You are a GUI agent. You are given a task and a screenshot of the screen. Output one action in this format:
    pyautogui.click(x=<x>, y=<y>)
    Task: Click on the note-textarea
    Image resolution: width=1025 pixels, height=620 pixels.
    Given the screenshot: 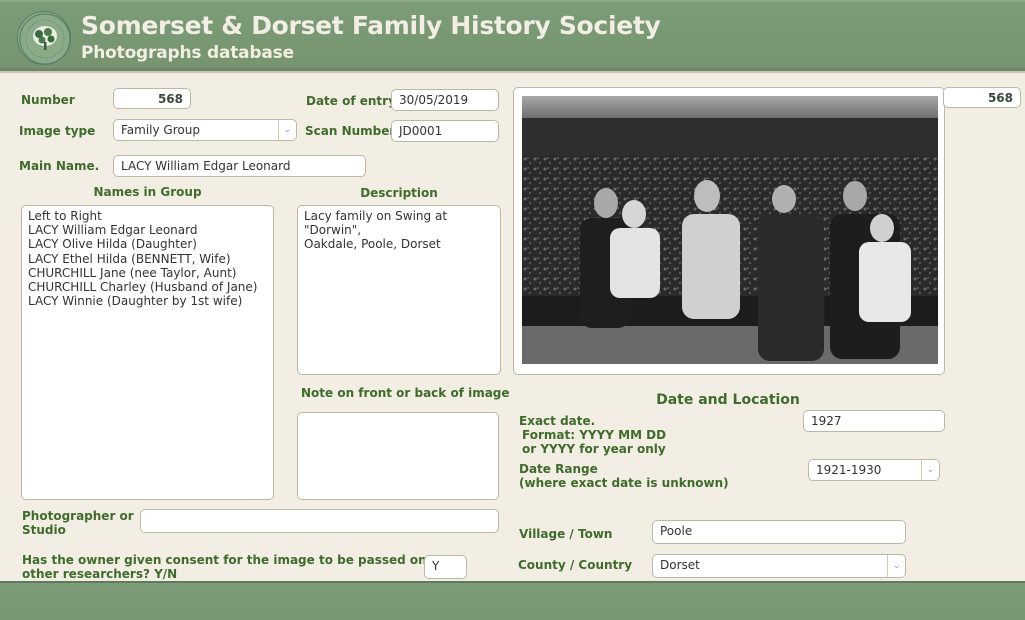 What is the action you would take?
    pyautogui.click(x=398, y=456)
    